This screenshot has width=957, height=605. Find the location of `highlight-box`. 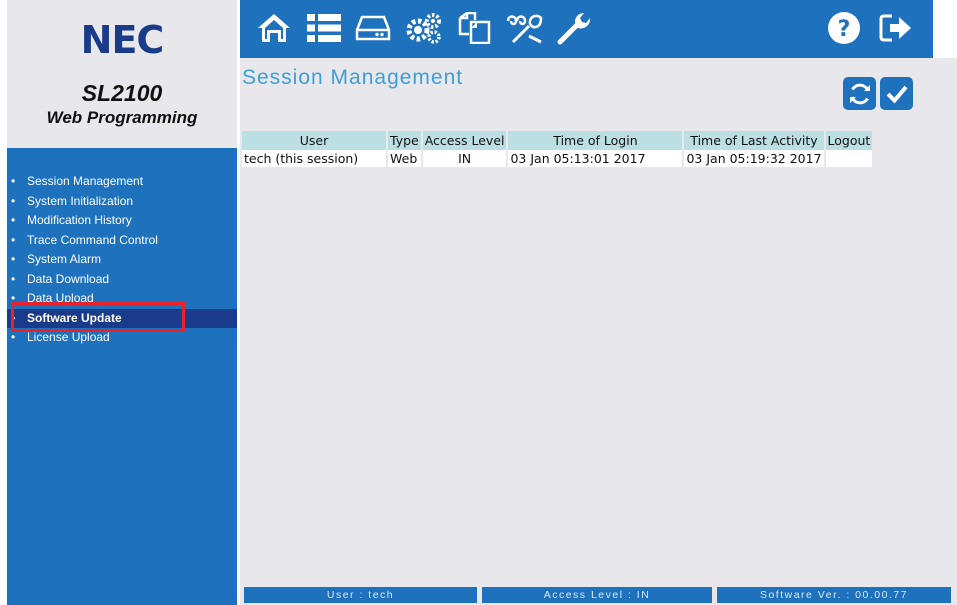

highlight-box is located at coordinates (98, 317).